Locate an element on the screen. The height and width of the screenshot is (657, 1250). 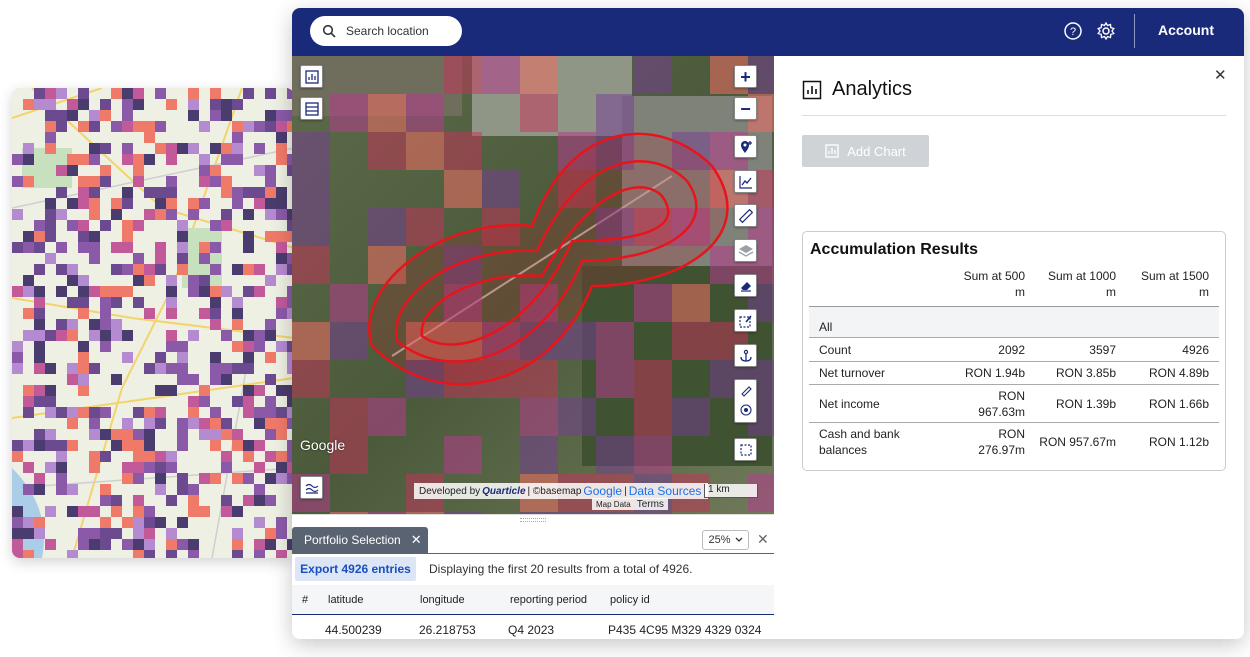
add-location-button is located at coordinates (745, 146).